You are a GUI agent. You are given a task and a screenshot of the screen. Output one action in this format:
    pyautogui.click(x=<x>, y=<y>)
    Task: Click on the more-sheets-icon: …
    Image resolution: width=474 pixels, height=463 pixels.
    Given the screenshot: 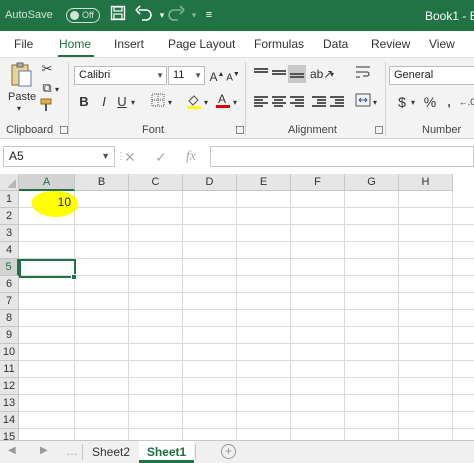 What is the action you would take?
    pyautogui.click(x=72, y=451)
    